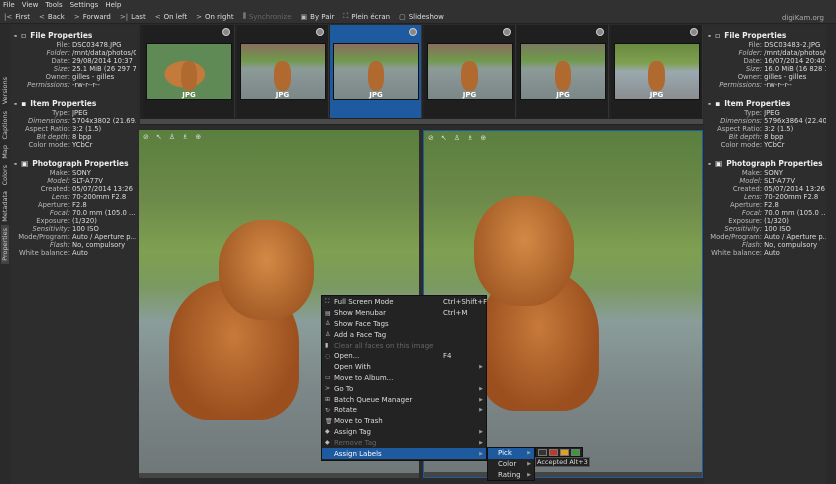  What do you see at coordinates (404, 324) in the screenshot?
I see `menu-item-show-face-tags: ♙ Show Face Tags` at bounding box center [404, 324].